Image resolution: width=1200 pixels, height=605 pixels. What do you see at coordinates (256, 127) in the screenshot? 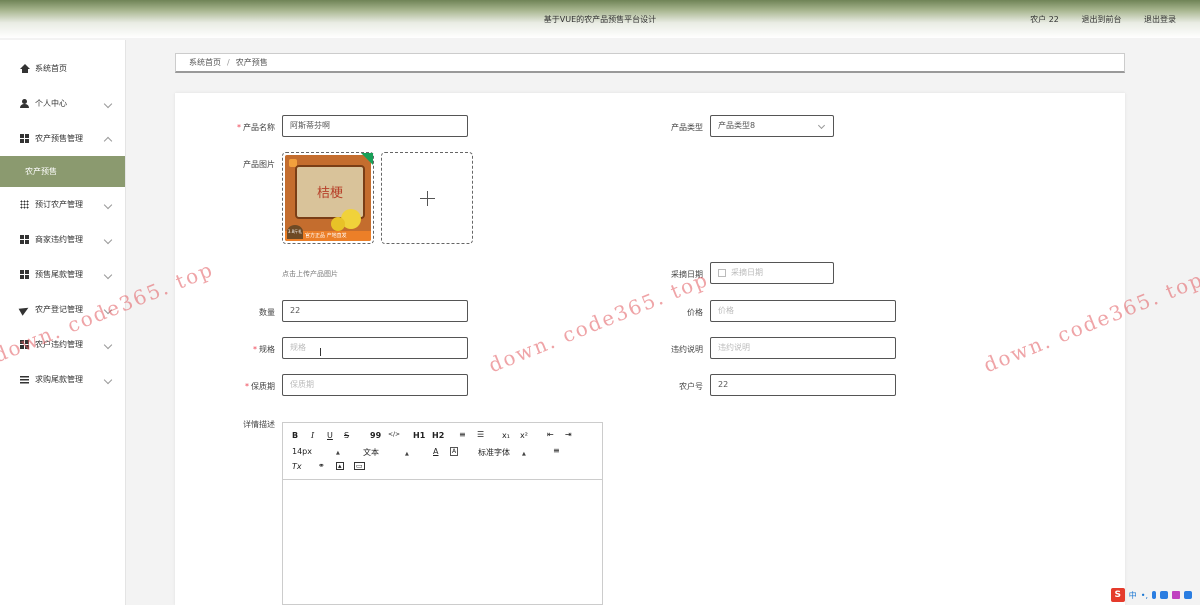
I see `product-name-label: * 产品名称` at bounding box center [256, 127].